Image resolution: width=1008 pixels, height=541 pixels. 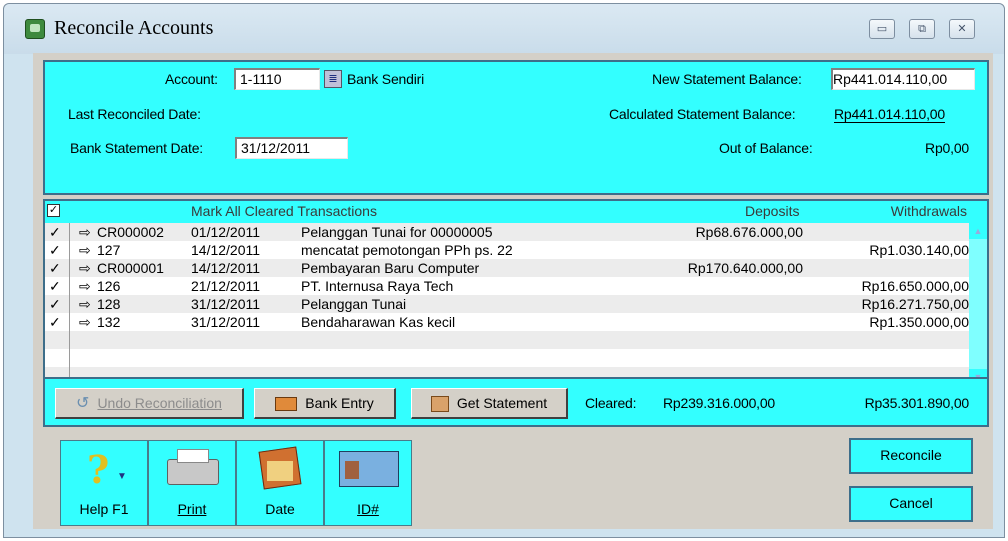 What do you see at coordinates (226, 286) in the screenshot?
I see `row-date: 21/12/2011` at bounding box center [226, 286].